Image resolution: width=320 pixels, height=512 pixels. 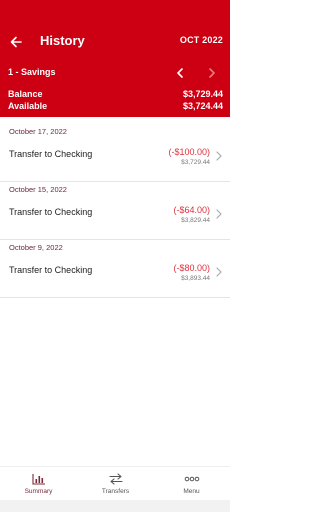 I want to click on tab-transfers: Transfers, so click(x=115, y=484).